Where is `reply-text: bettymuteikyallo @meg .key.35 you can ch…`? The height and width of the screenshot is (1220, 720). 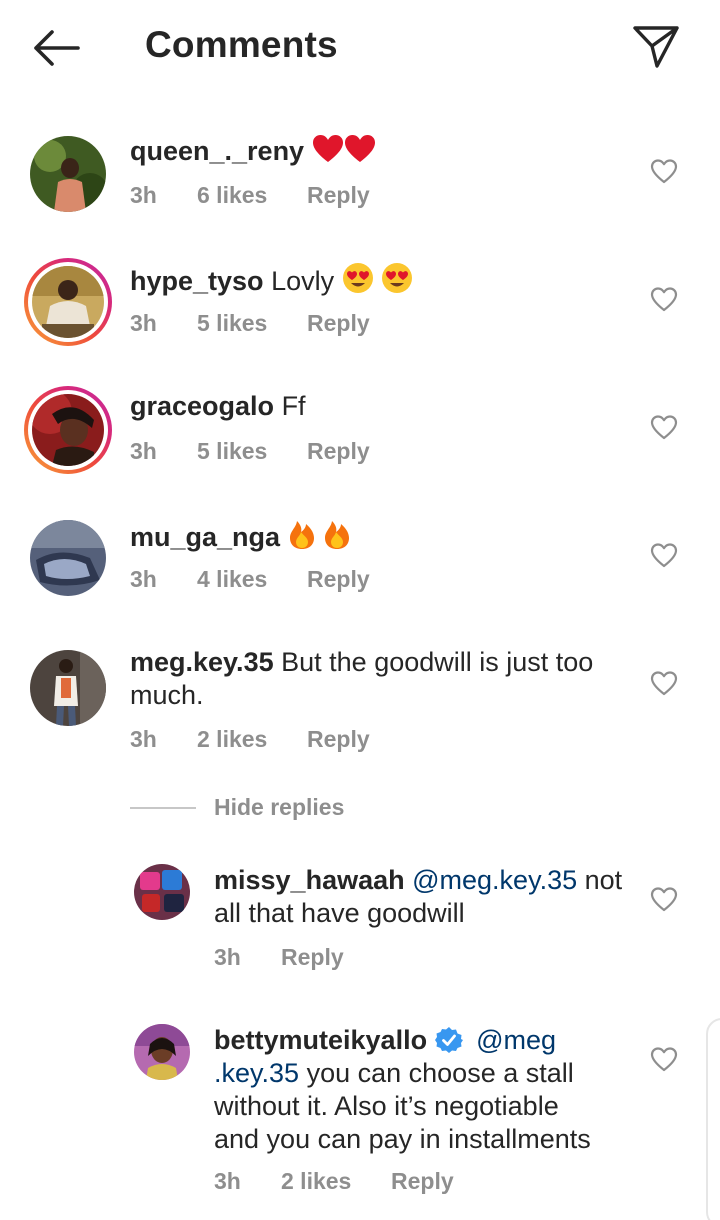 reply-text: bettymuteikyallo @meg .key.35 you can ch… is located at coordinates (402, 1090).